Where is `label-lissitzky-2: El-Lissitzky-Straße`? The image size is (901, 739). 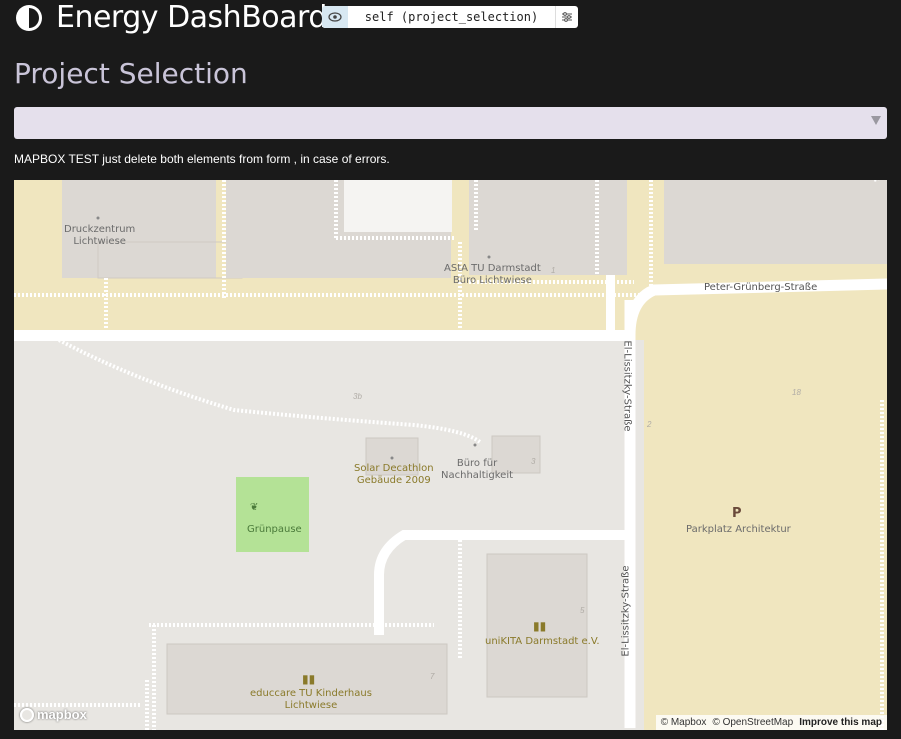
label-lissitzky-2: El-Lissitzky-Straße is located at coordinates (626, 611).